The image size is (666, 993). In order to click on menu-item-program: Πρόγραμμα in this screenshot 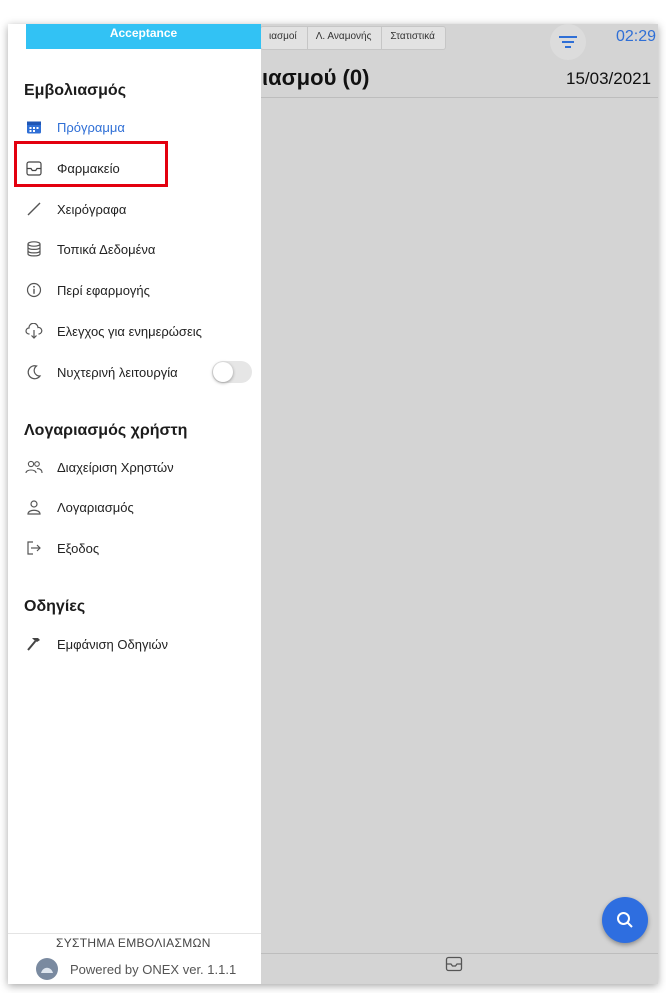, I will do `click(141, 127)`.